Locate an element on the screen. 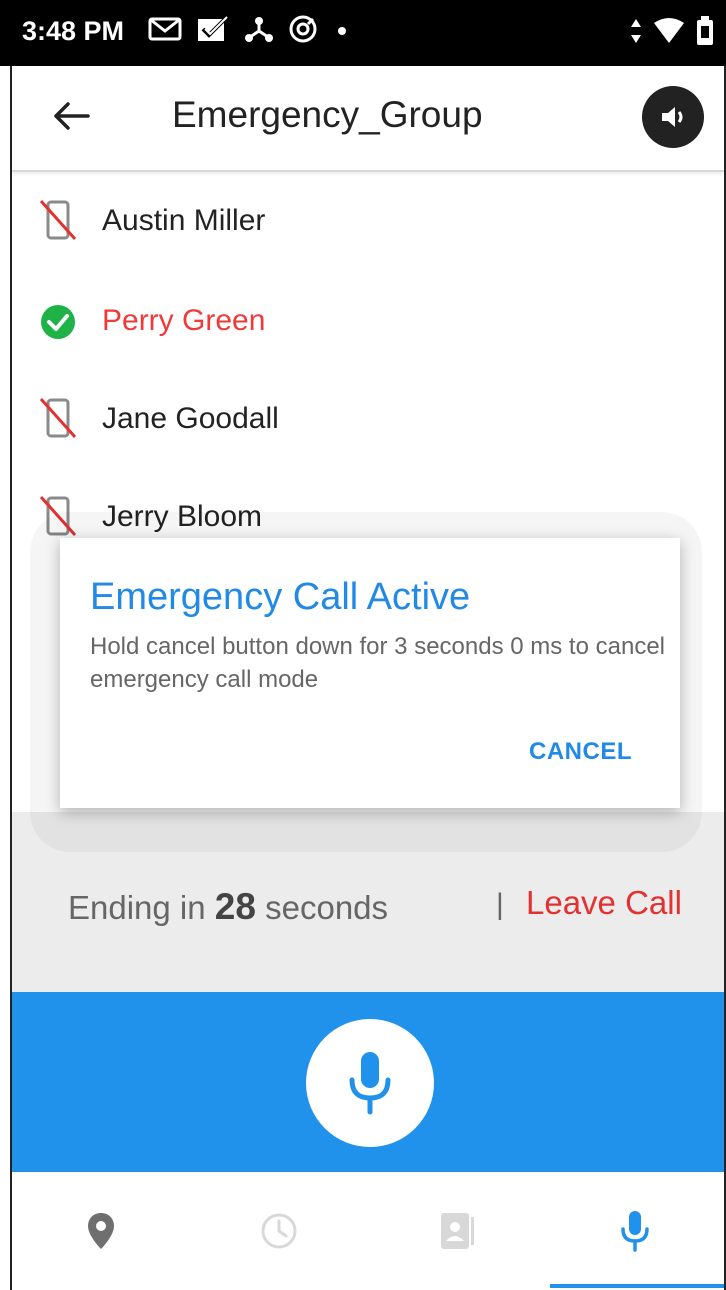  app-bar: Emergency_Group is located at coordinates (368, 119).